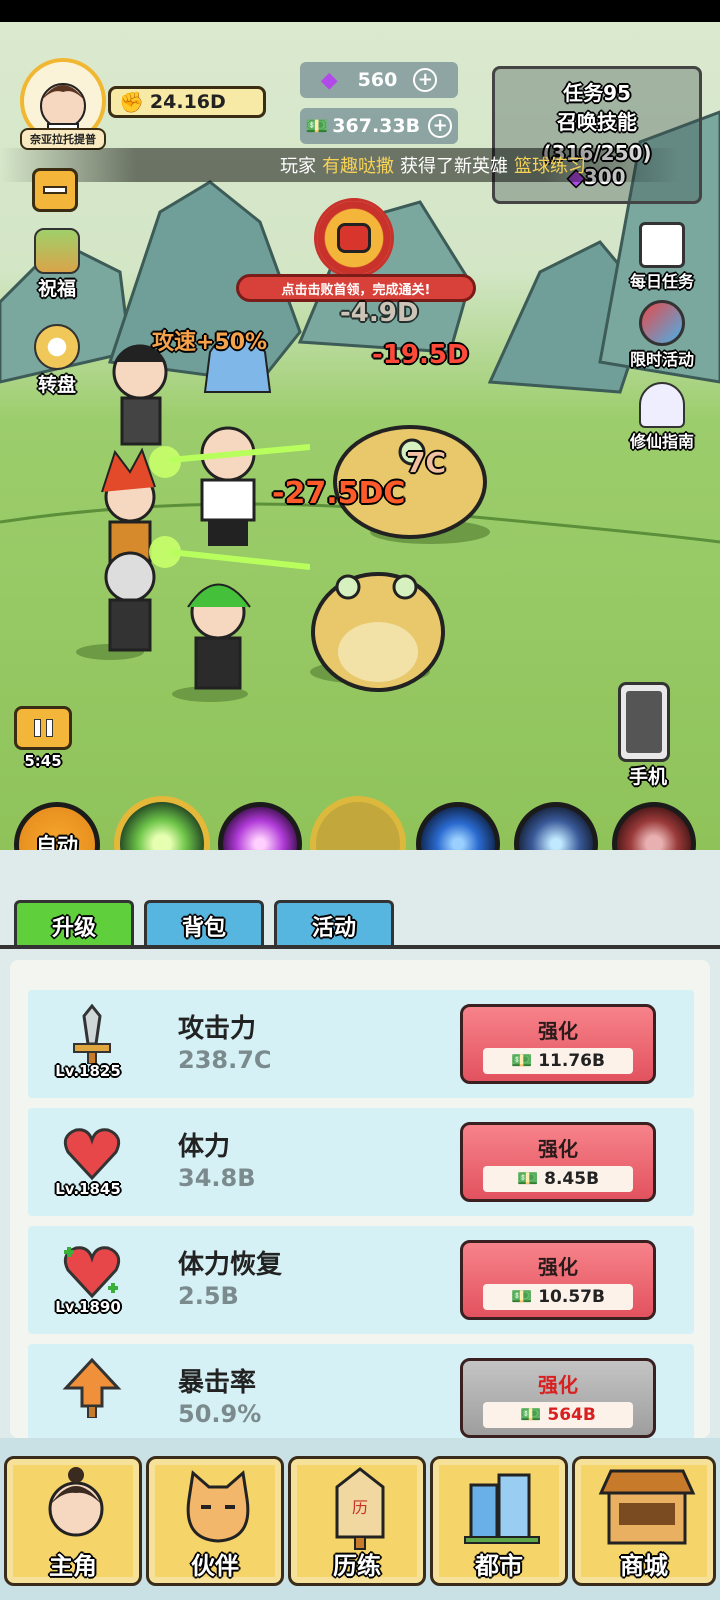 The height and width of the screenshot is (1600, 720). What do you see at coordinates (661, 281) in the screenshot?
I see `daily-task-label: 每日任务` at bounding box center [661, 281].